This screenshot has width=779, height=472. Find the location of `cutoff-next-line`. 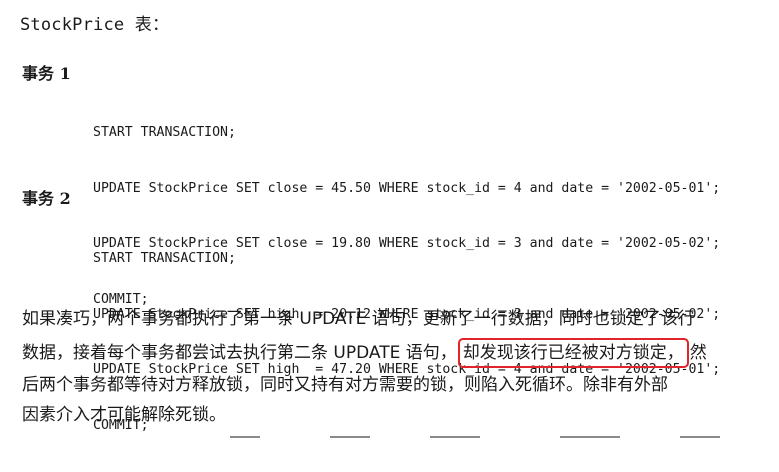

cutoff-next-line is located at coordinates (389, 440).